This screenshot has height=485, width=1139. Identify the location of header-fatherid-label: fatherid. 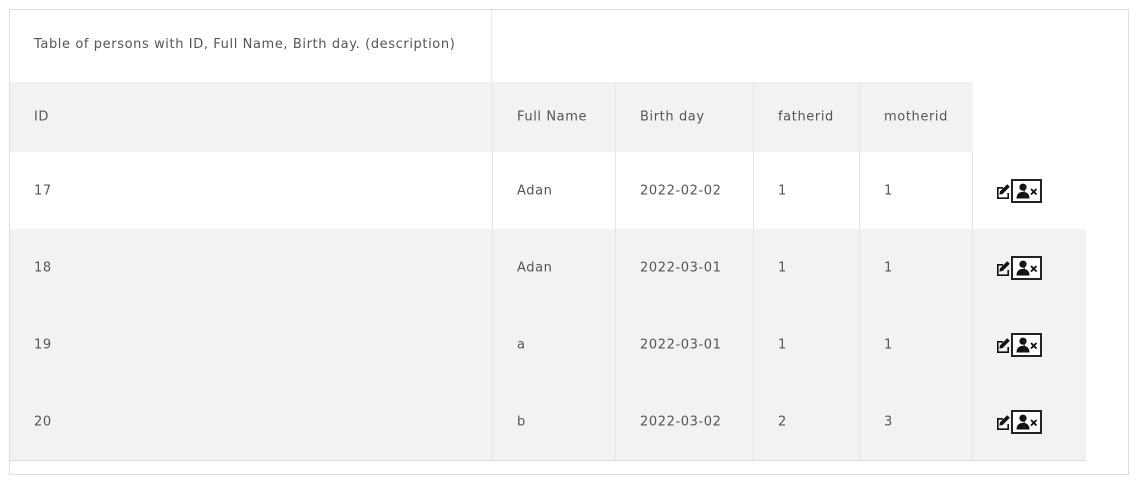
(806, 117).